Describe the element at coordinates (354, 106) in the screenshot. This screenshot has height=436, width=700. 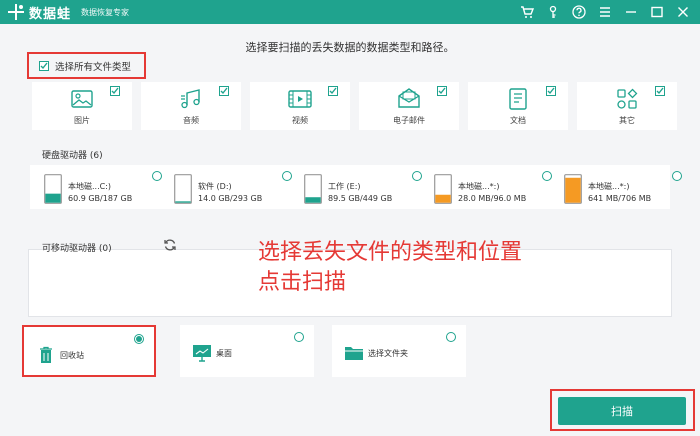
I see `file-type-list: 图片 音频 视频 电子邮件 文档 其它` at that location.